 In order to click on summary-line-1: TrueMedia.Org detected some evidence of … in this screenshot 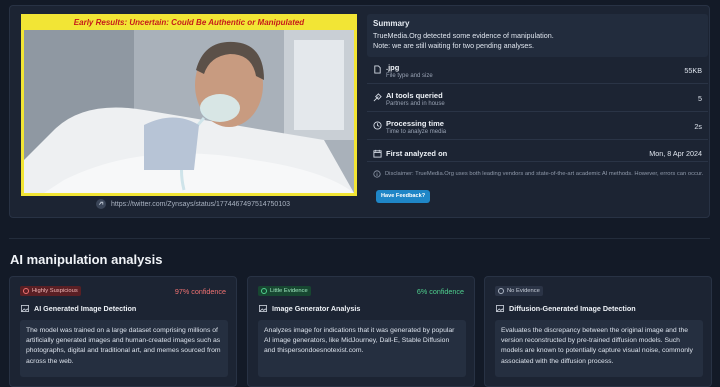, I will do `click(463, 35)`.